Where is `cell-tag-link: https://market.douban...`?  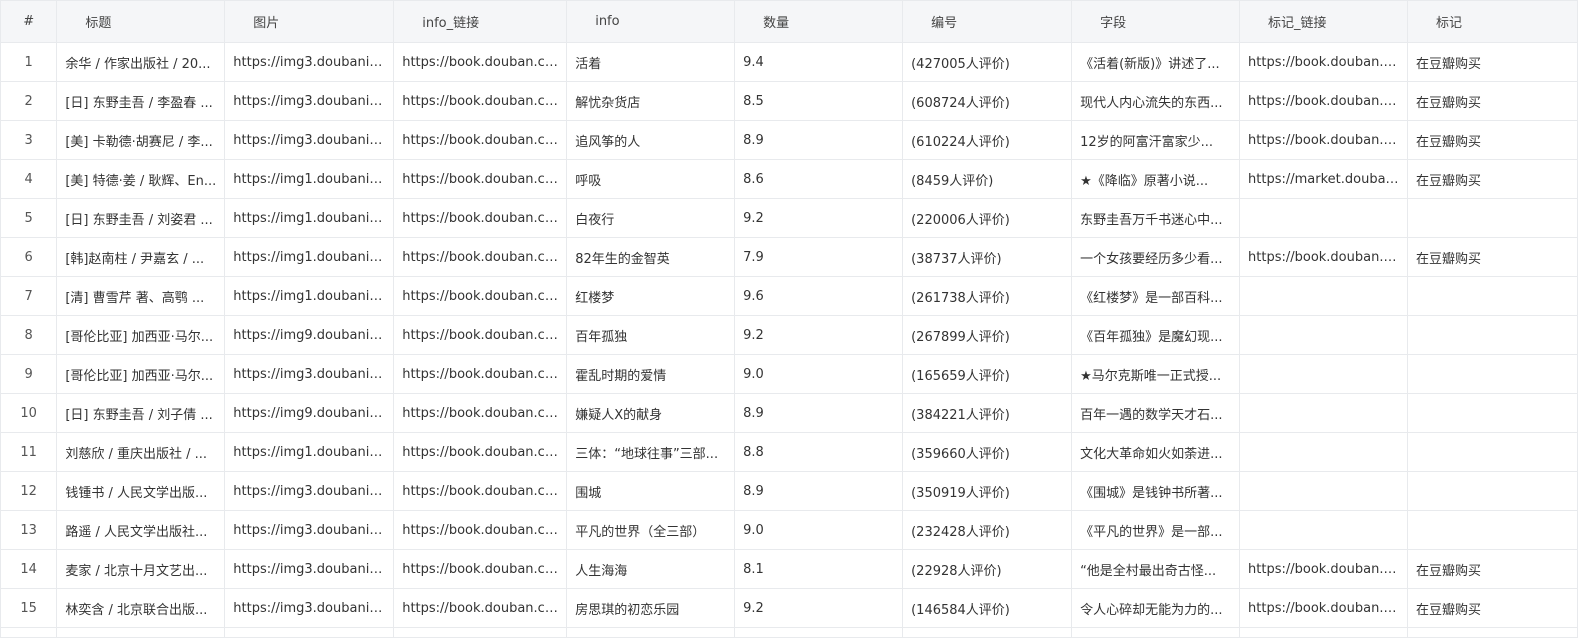 cell-tag-link: https://market.douban... is located at coordinates (1323, 179).